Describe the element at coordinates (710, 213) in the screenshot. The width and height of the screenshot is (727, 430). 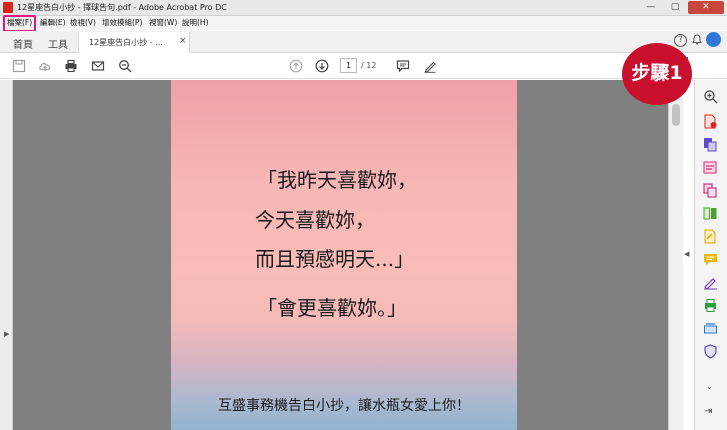
I see `organize-pages-icon` at that location.